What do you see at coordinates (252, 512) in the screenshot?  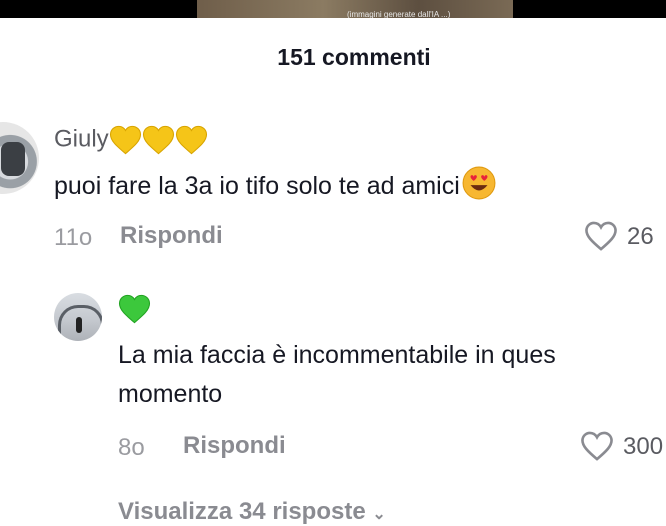 I see `view-replies-link: Visualizza 34 risposte ⌄` at bounding box center [252, 512].